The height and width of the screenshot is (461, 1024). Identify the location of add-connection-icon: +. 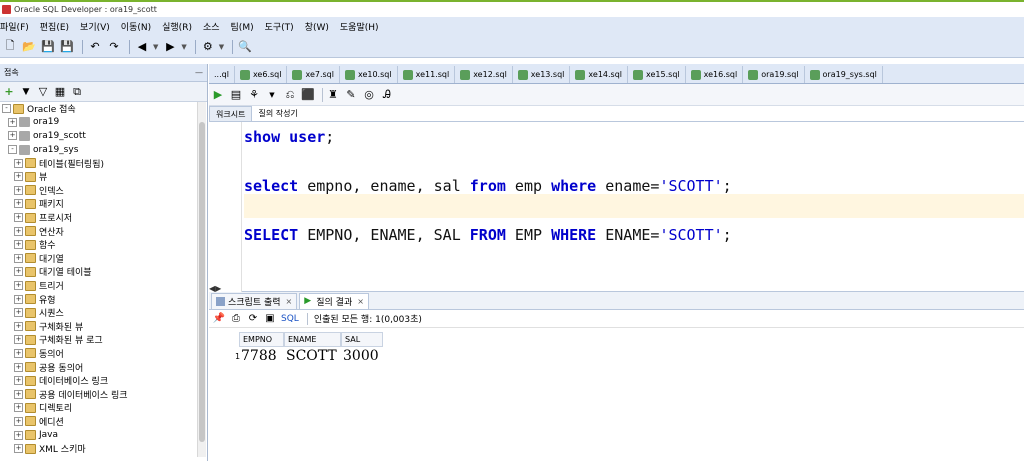
(9, 92).